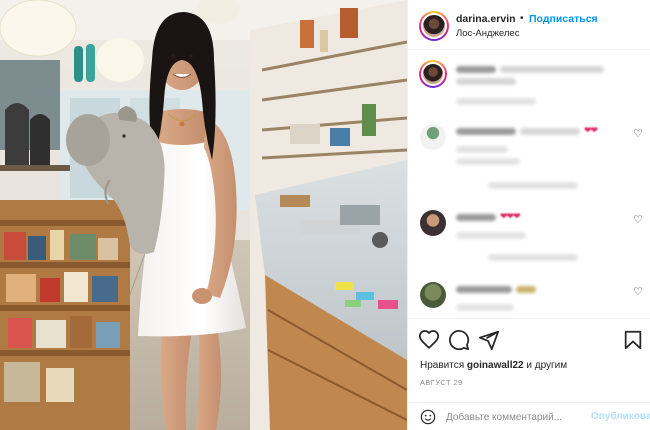  What do you see at coordinates (429, 340) in the screenshot?
I see `heart-outline-icon` at bounding box center [429, 340].